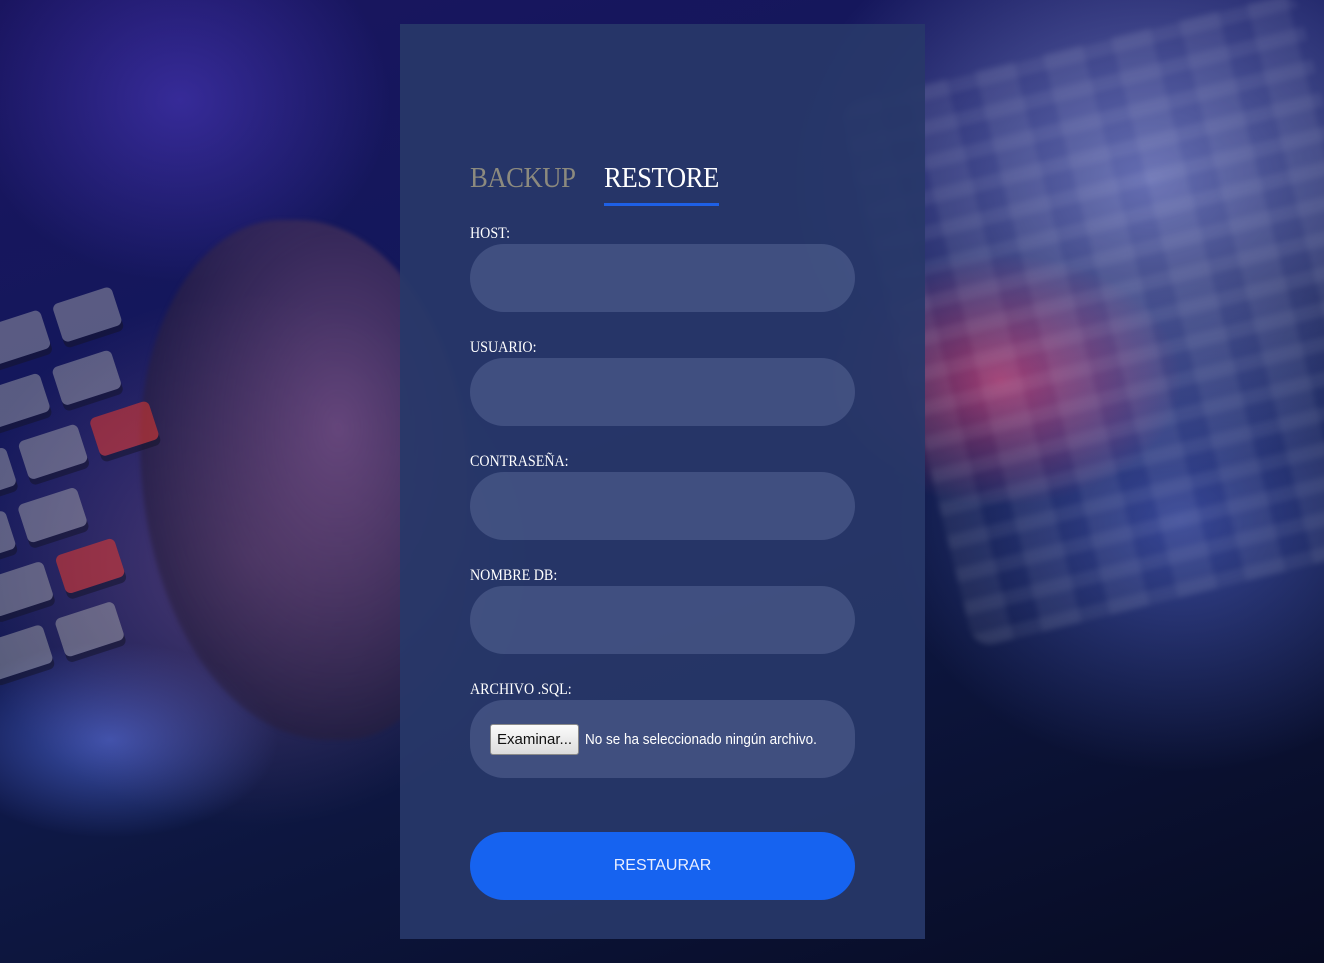 Image resolution: width=1324 pixels, height=963 pixels. What do you see at coordinates (514, 575) in the screenshot?
I see `dbname-label: NOMBRE DB:` at bounding box center [514, 575].